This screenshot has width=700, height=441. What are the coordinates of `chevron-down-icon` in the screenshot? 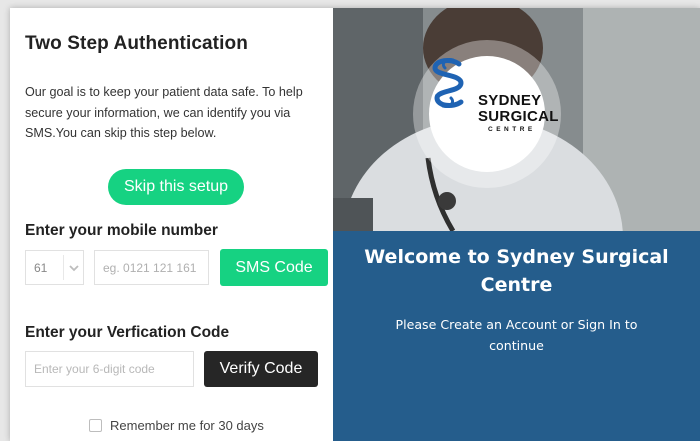 It's located at (74, 268).